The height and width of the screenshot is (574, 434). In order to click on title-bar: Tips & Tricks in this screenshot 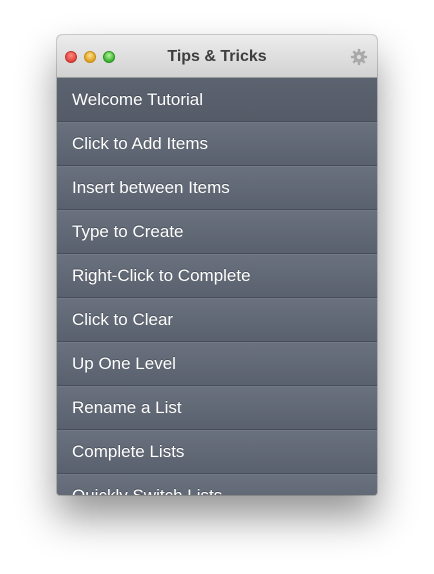, I will do `click(217, 56)`.